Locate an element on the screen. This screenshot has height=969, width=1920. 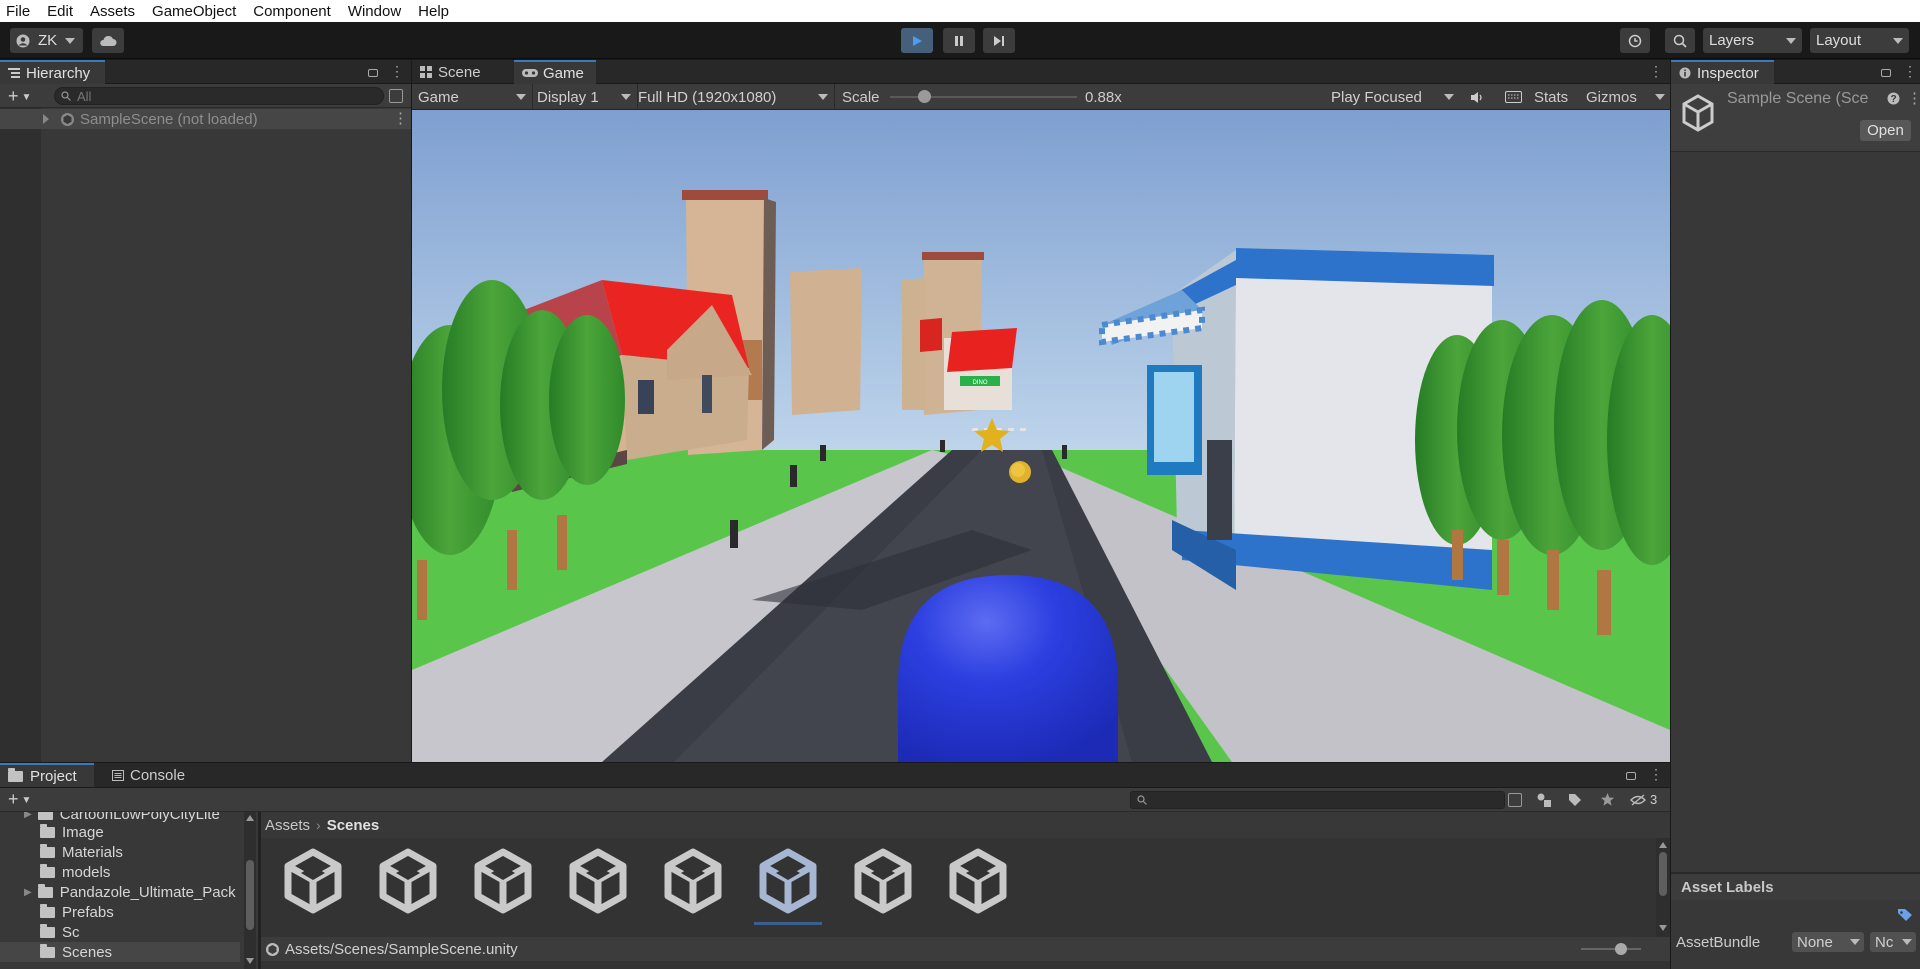
display-dropdown: Display 1 is located at coordinates (586, 97).